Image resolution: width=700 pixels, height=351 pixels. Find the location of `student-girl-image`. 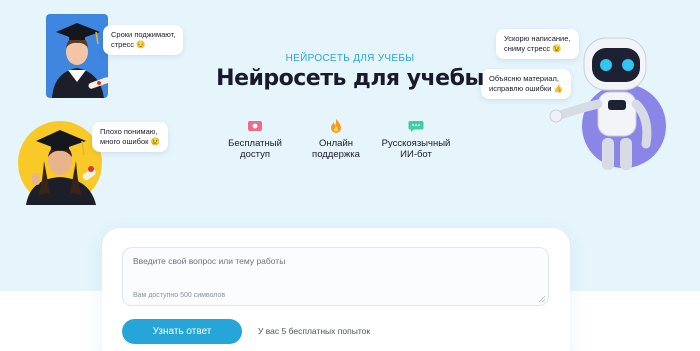

student-girl-image is located at coordinates (60, 161).